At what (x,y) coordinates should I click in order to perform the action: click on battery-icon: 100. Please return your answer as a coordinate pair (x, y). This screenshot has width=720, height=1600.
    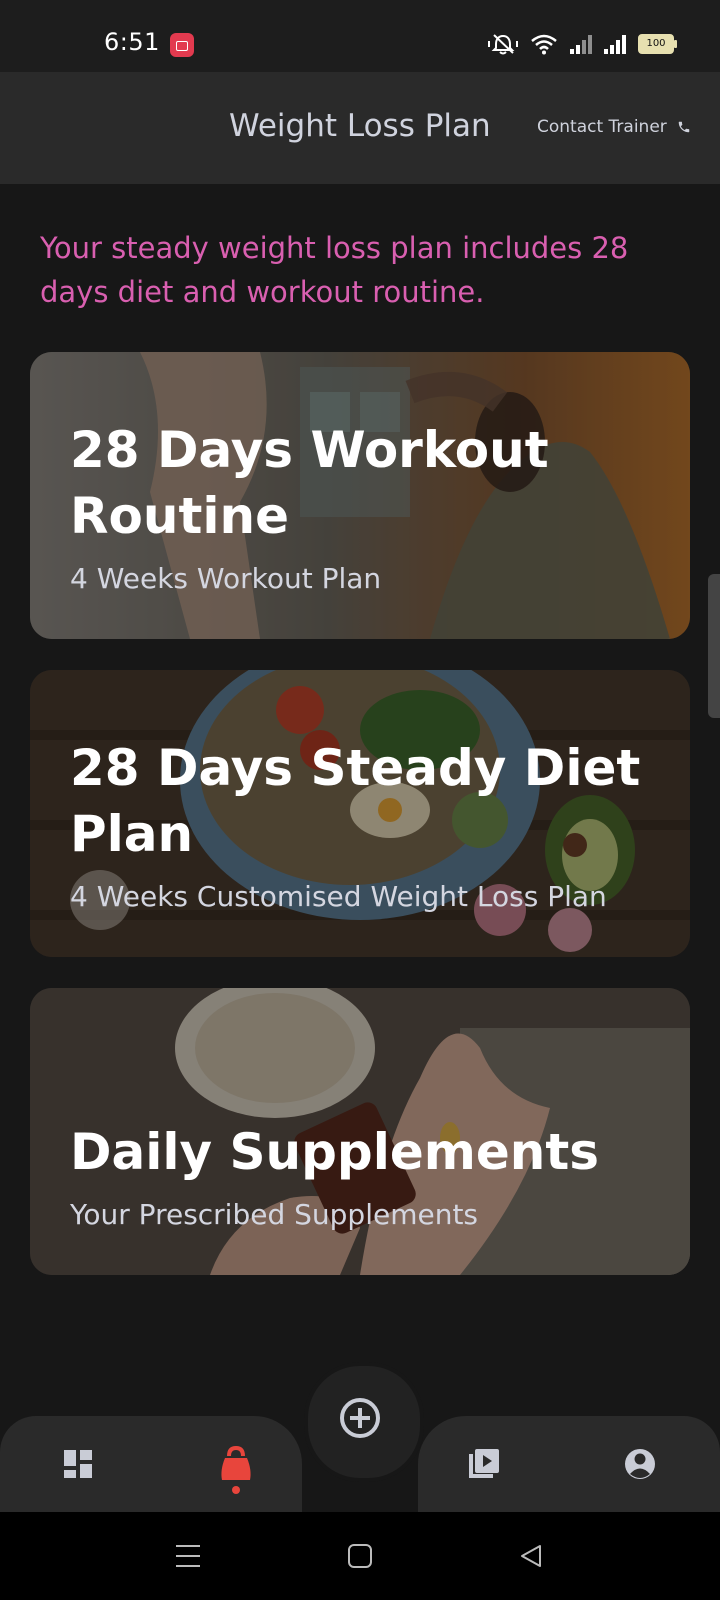
    Looking at the image, I should click on (657, 44).